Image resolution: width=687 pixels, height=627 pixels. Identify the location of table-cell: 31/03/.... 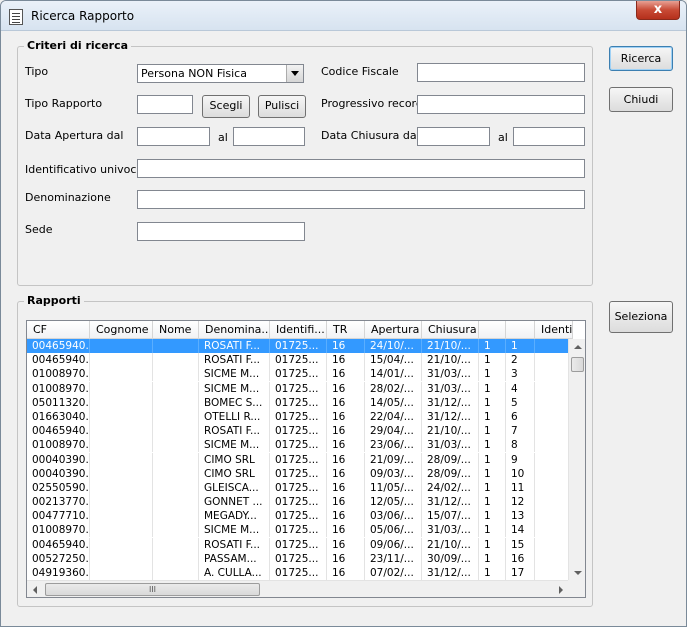
(450, 388).